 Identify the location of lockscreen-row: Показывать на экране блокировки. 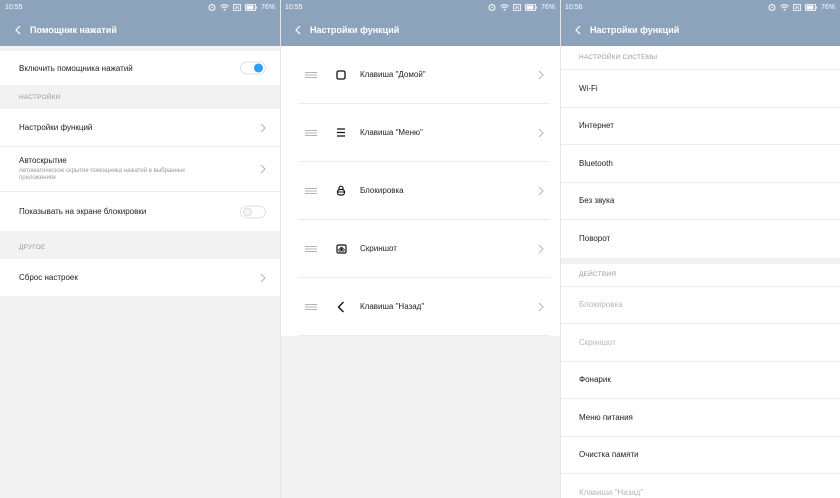
(140, 211).